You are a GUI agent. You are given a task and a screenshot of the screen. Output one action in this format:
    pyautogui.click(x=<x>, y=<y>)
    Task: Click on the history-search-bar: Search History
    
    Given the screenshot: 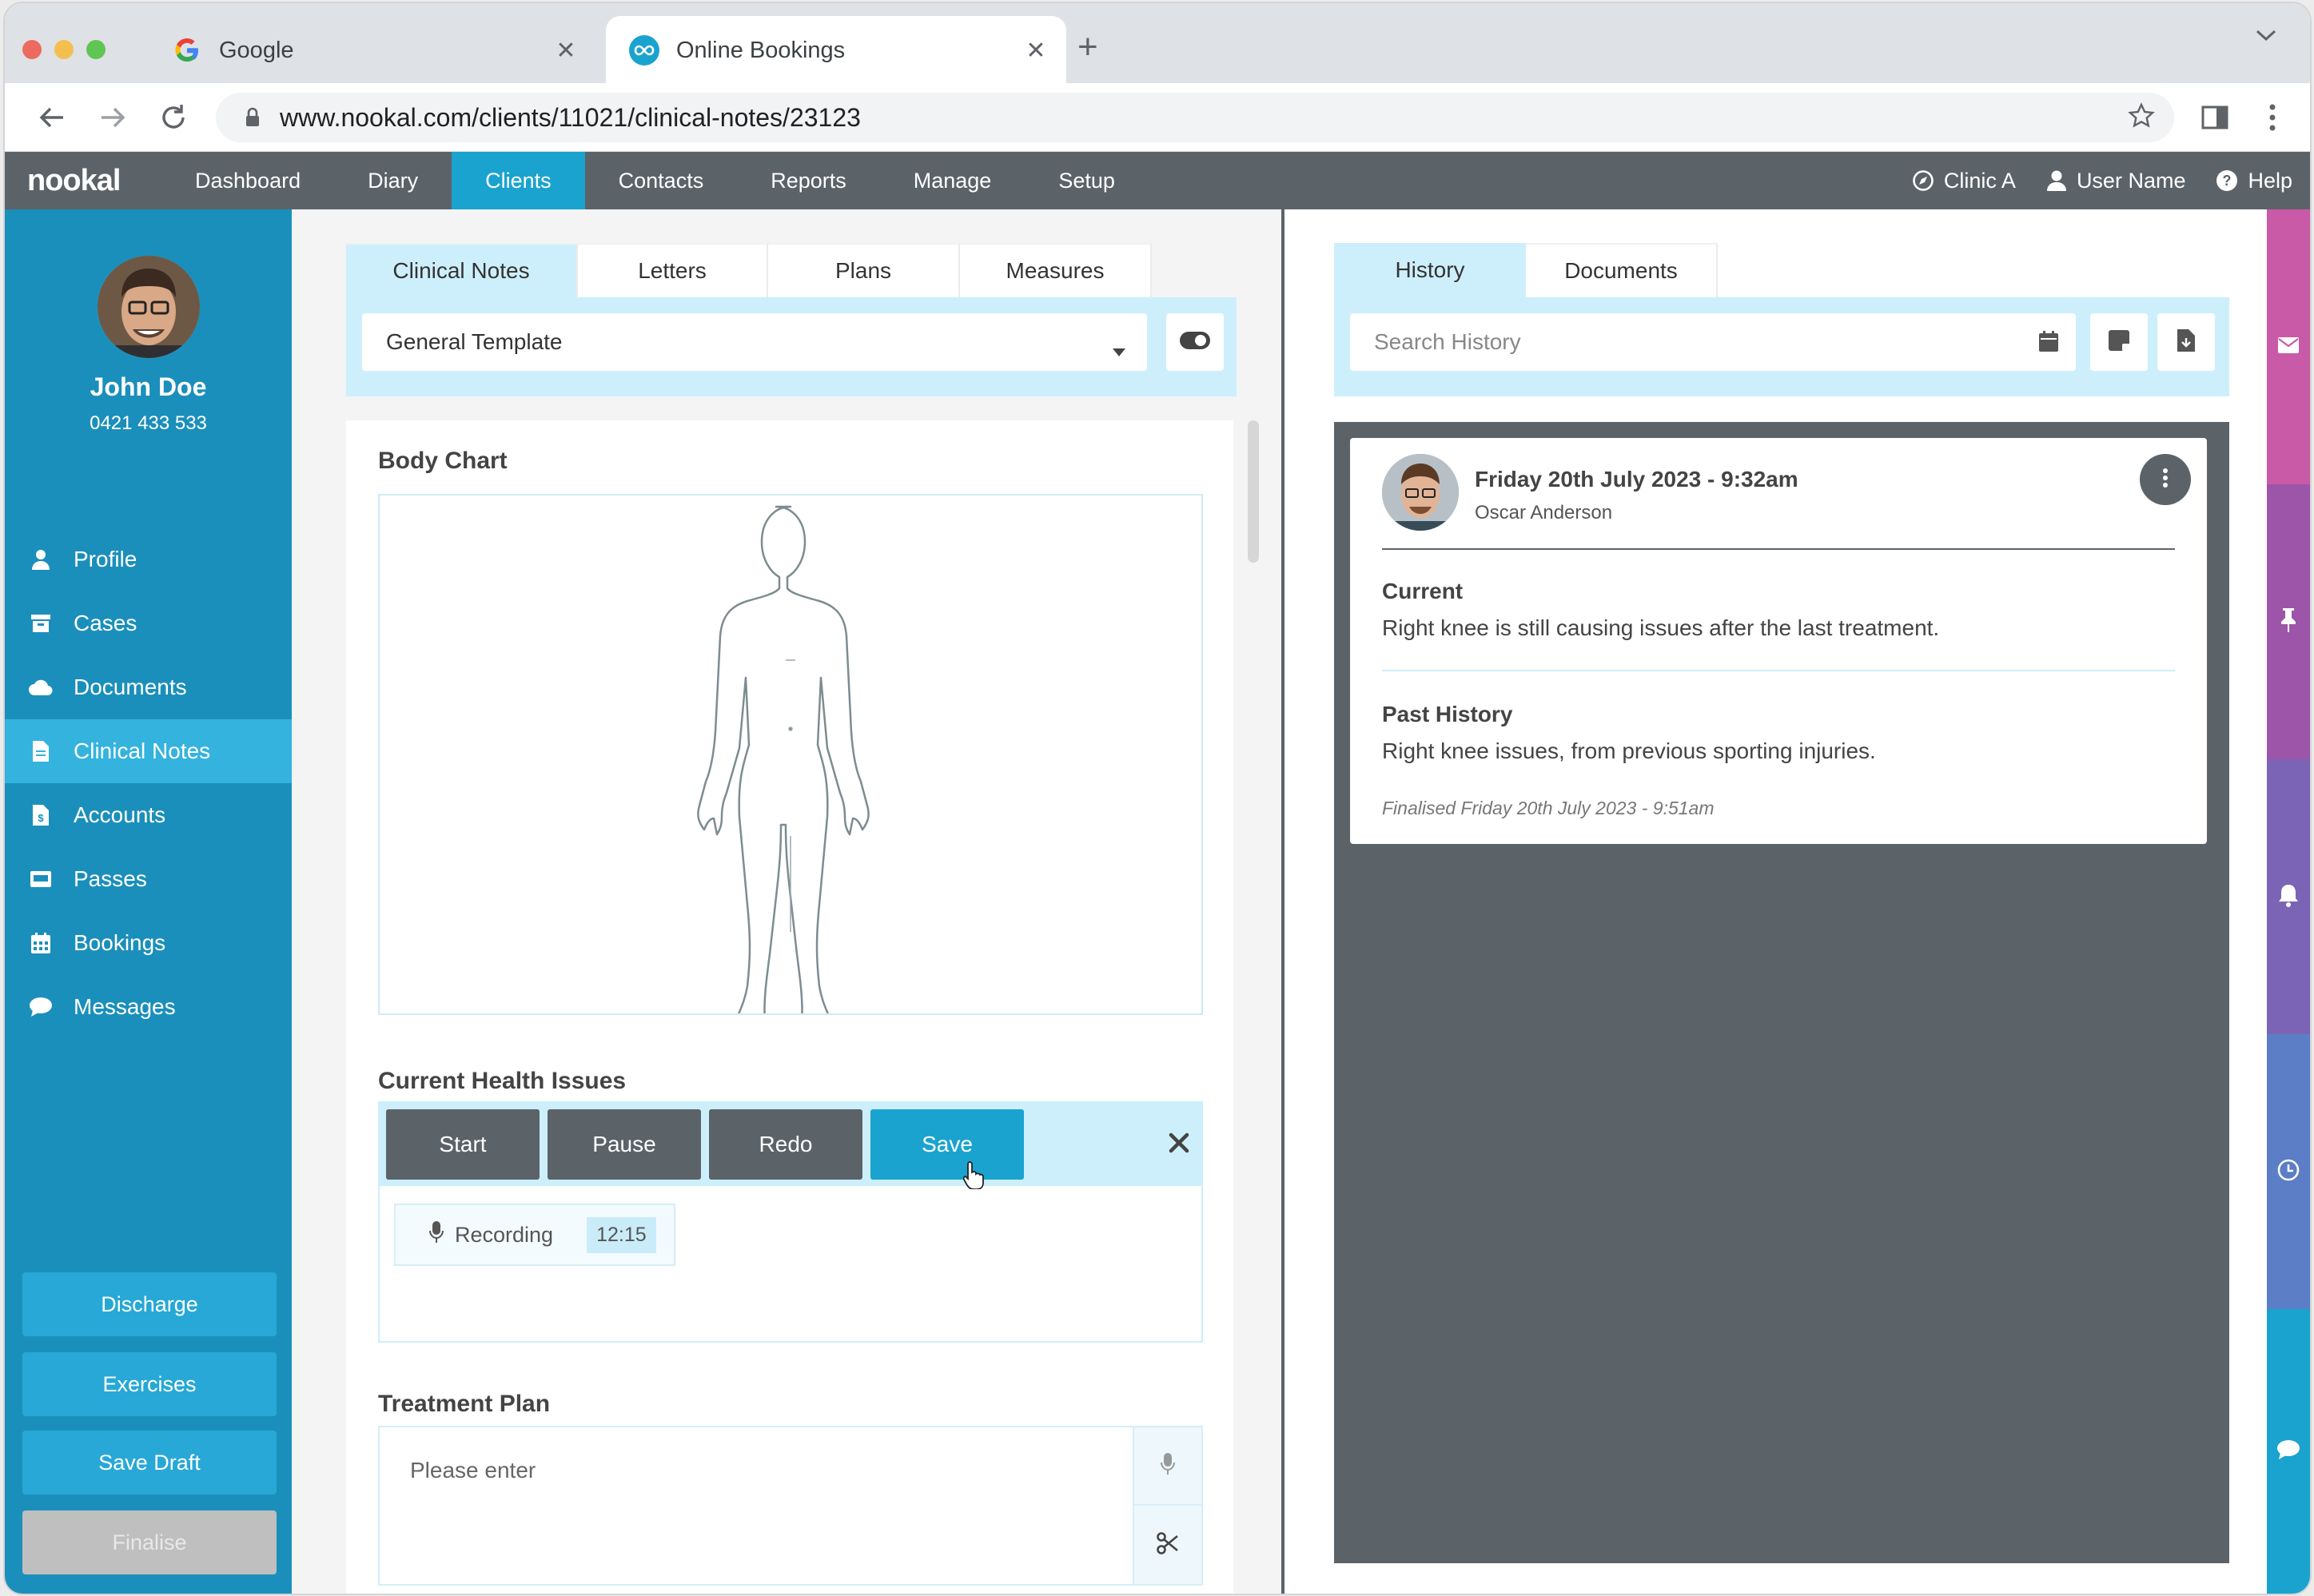 What is the action you would take?
    pyautogui.click(x=1781, y=346)
    